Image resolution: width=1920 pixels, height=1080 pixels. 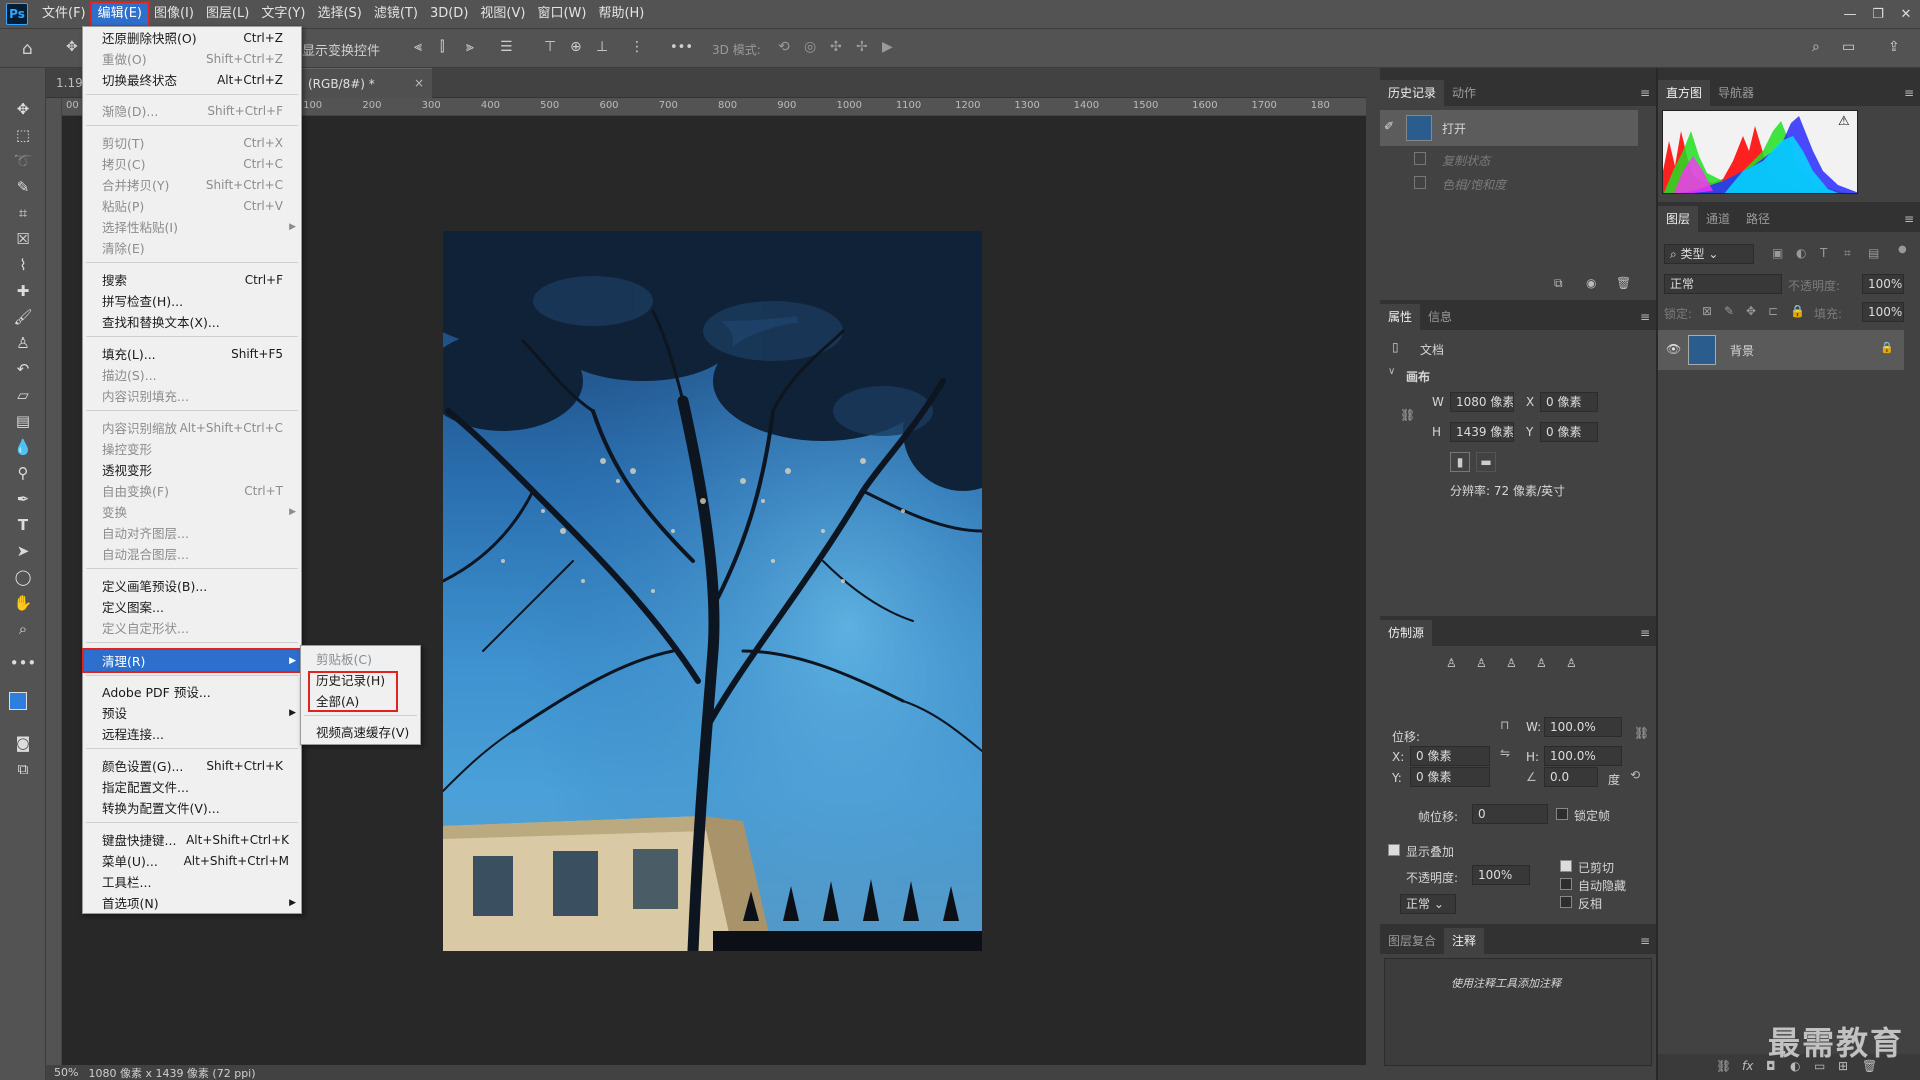 What do you see at coordinates (1511, 663) in the screenshot?
I see `clone-source-3-icon: ♙` at bounding box center [1511, 663].